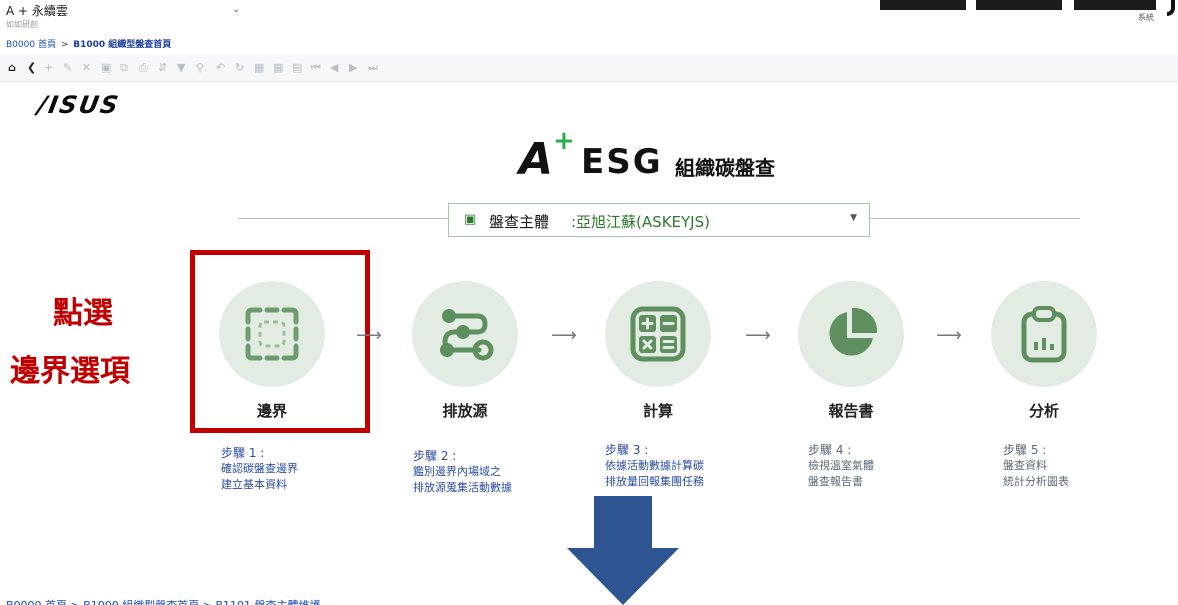  What do you see at coordinates (1036, 481) in the screenshot?
I see `step-desc-line2: 統計分析圖表` at bounding box center [1036, 481].